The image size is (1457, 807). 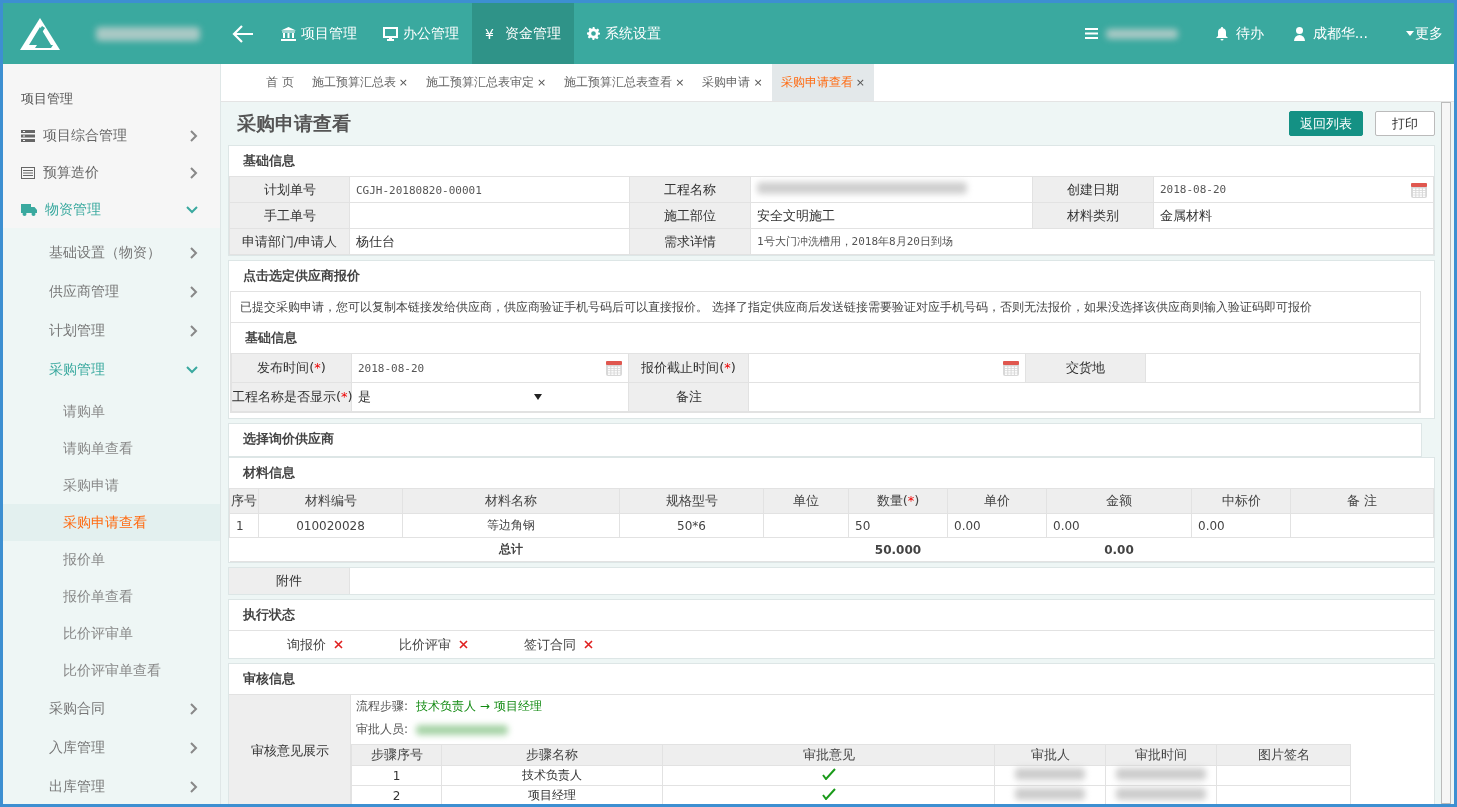 I want to click on sidebar-item: 请购单查看, so click(x=111, y=448).